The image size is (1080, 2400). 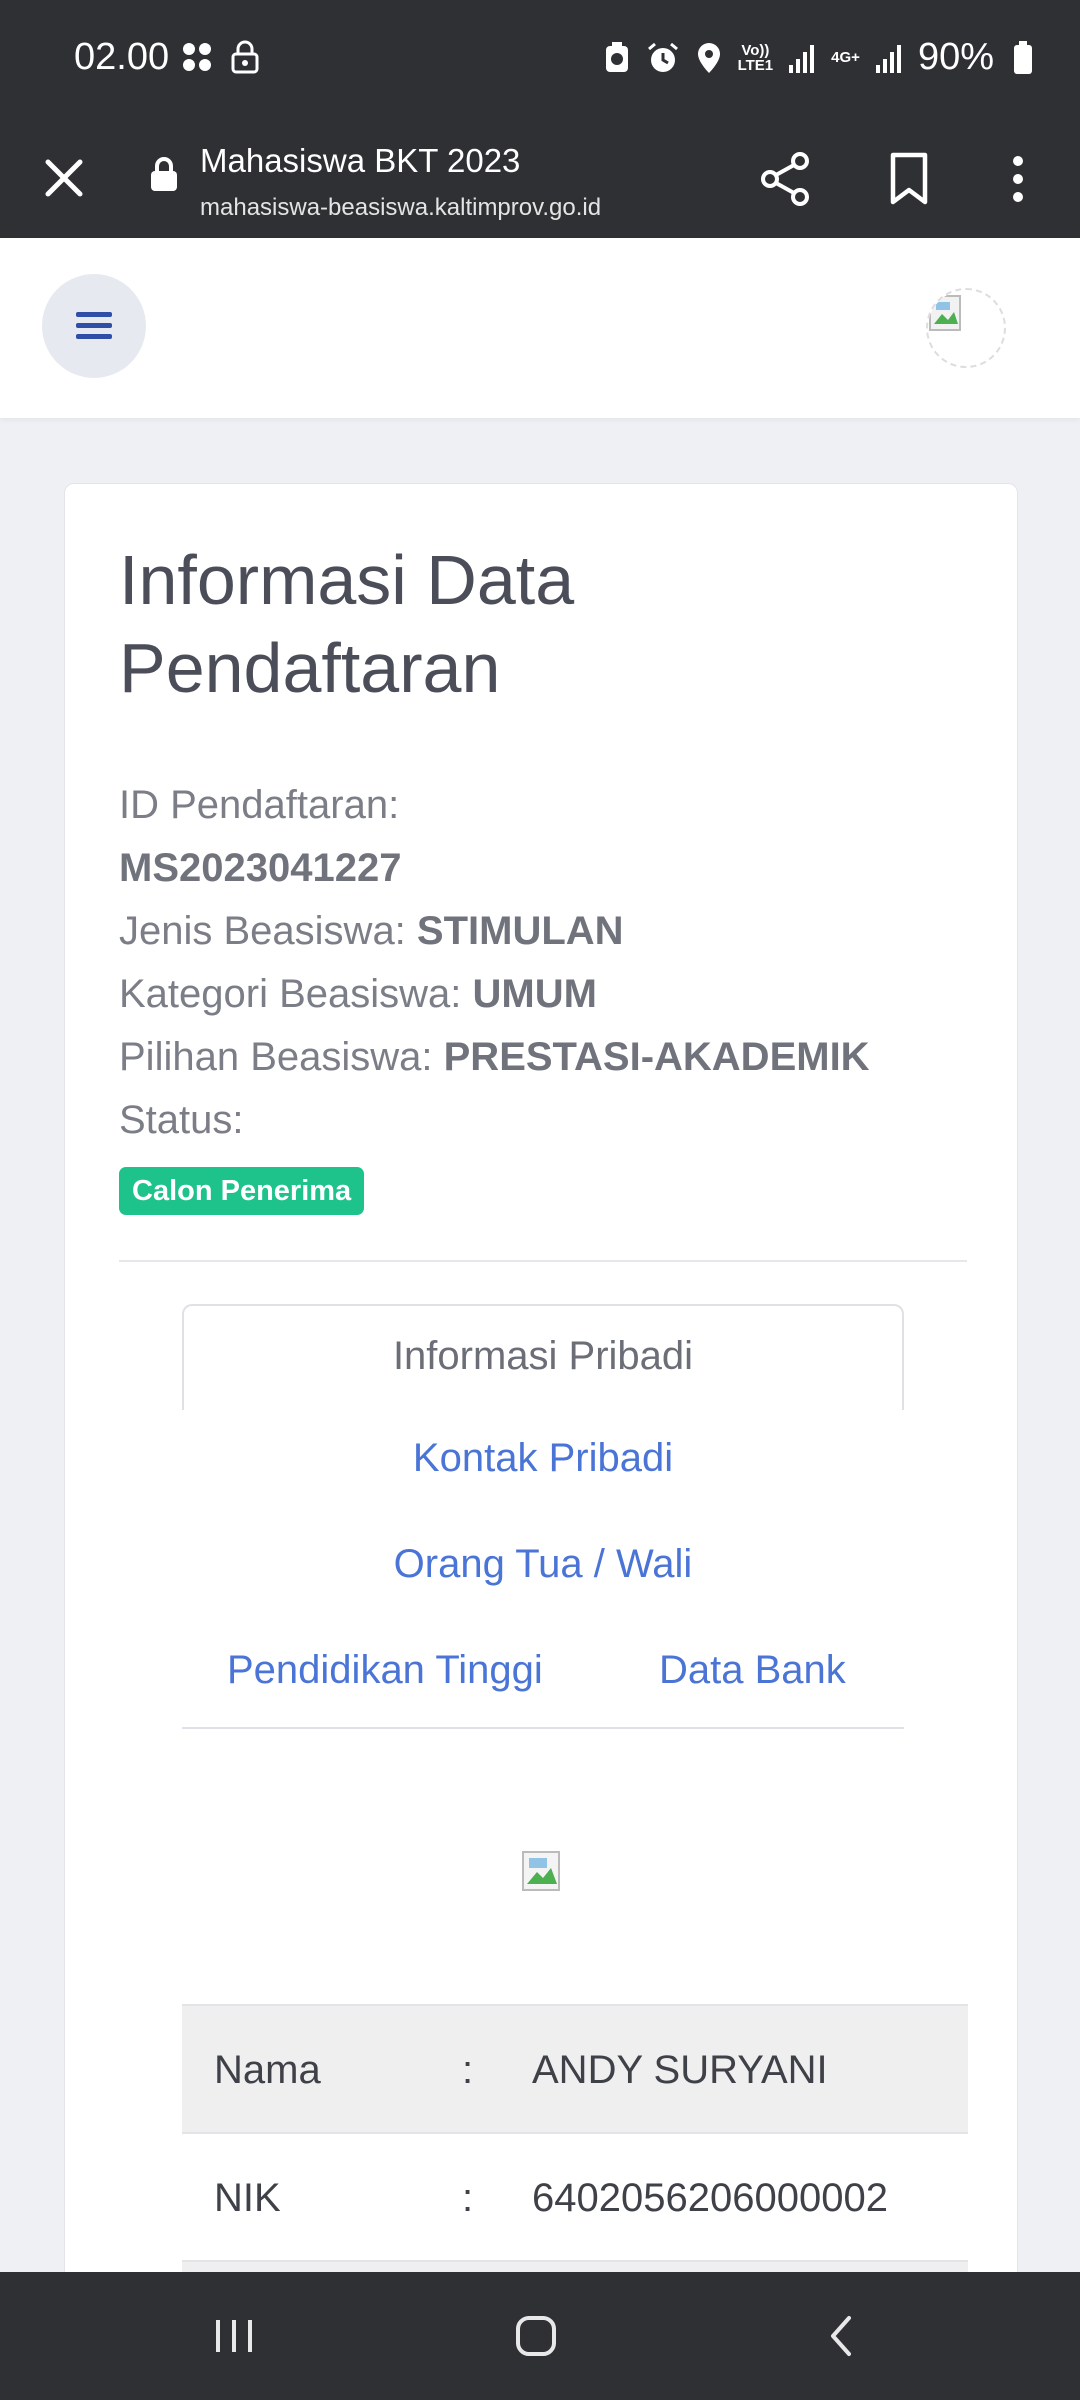 What do you see at coordinates (755, 57) in the screenshot?
I see `volte-icon: Vo)) LTE1` at bounding box center [755, 57].